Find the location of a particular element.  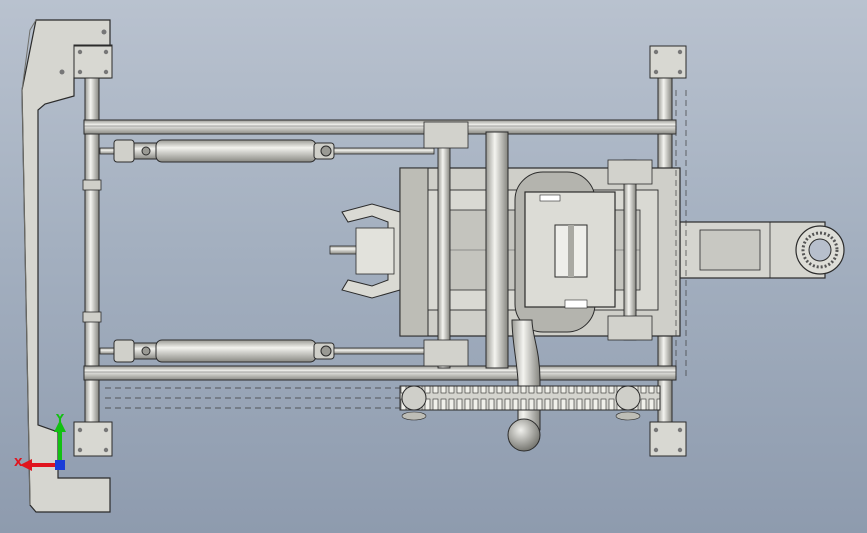

triad-y-label: Y is located at coordinates (60, 418).